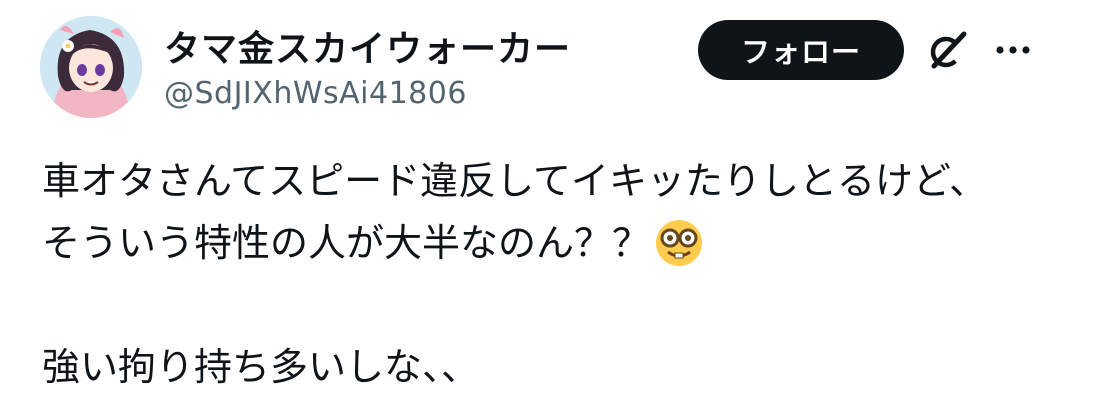 The width and height of the screenshot is (1098, 410). Describe the element at coordinates (91, 67) in the screenshot. I see `avatar` at that location.